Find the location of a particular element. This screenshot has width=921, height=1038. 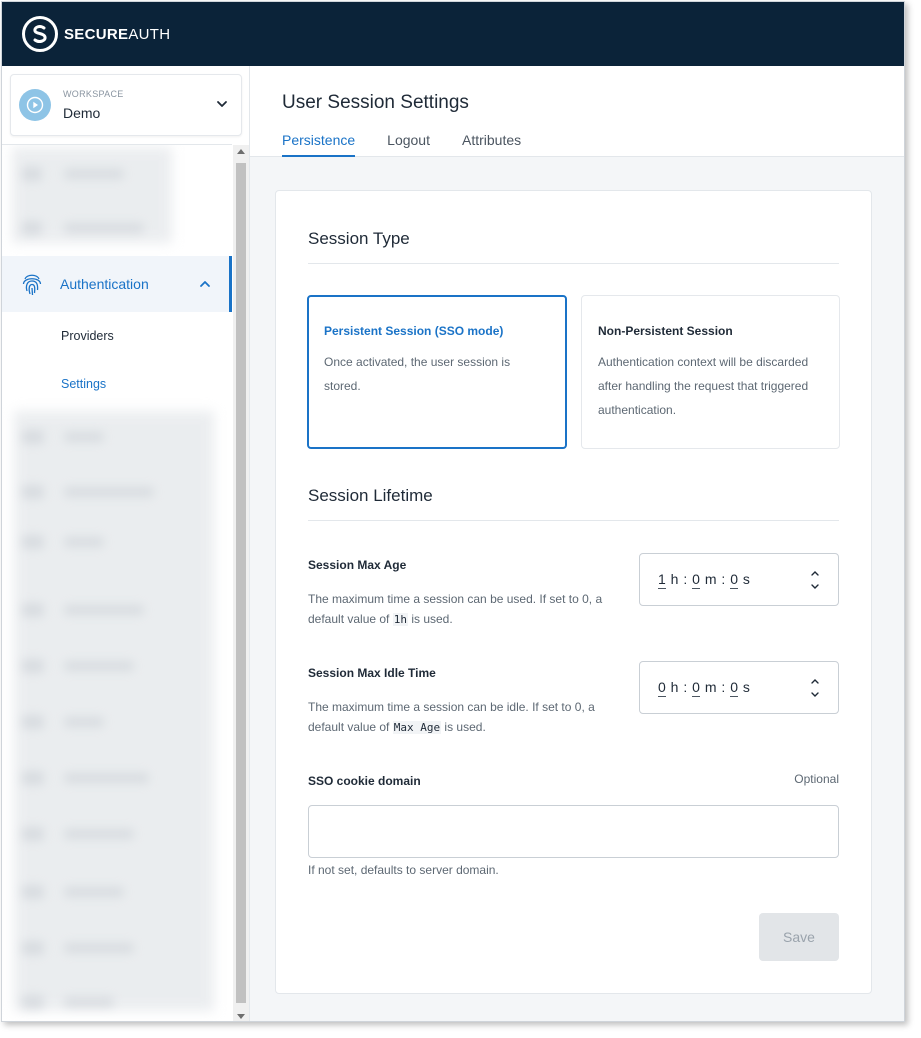

session-max-age-duration-input: 1 h : 0 m : 0 s is located at coordinates (739, 579).